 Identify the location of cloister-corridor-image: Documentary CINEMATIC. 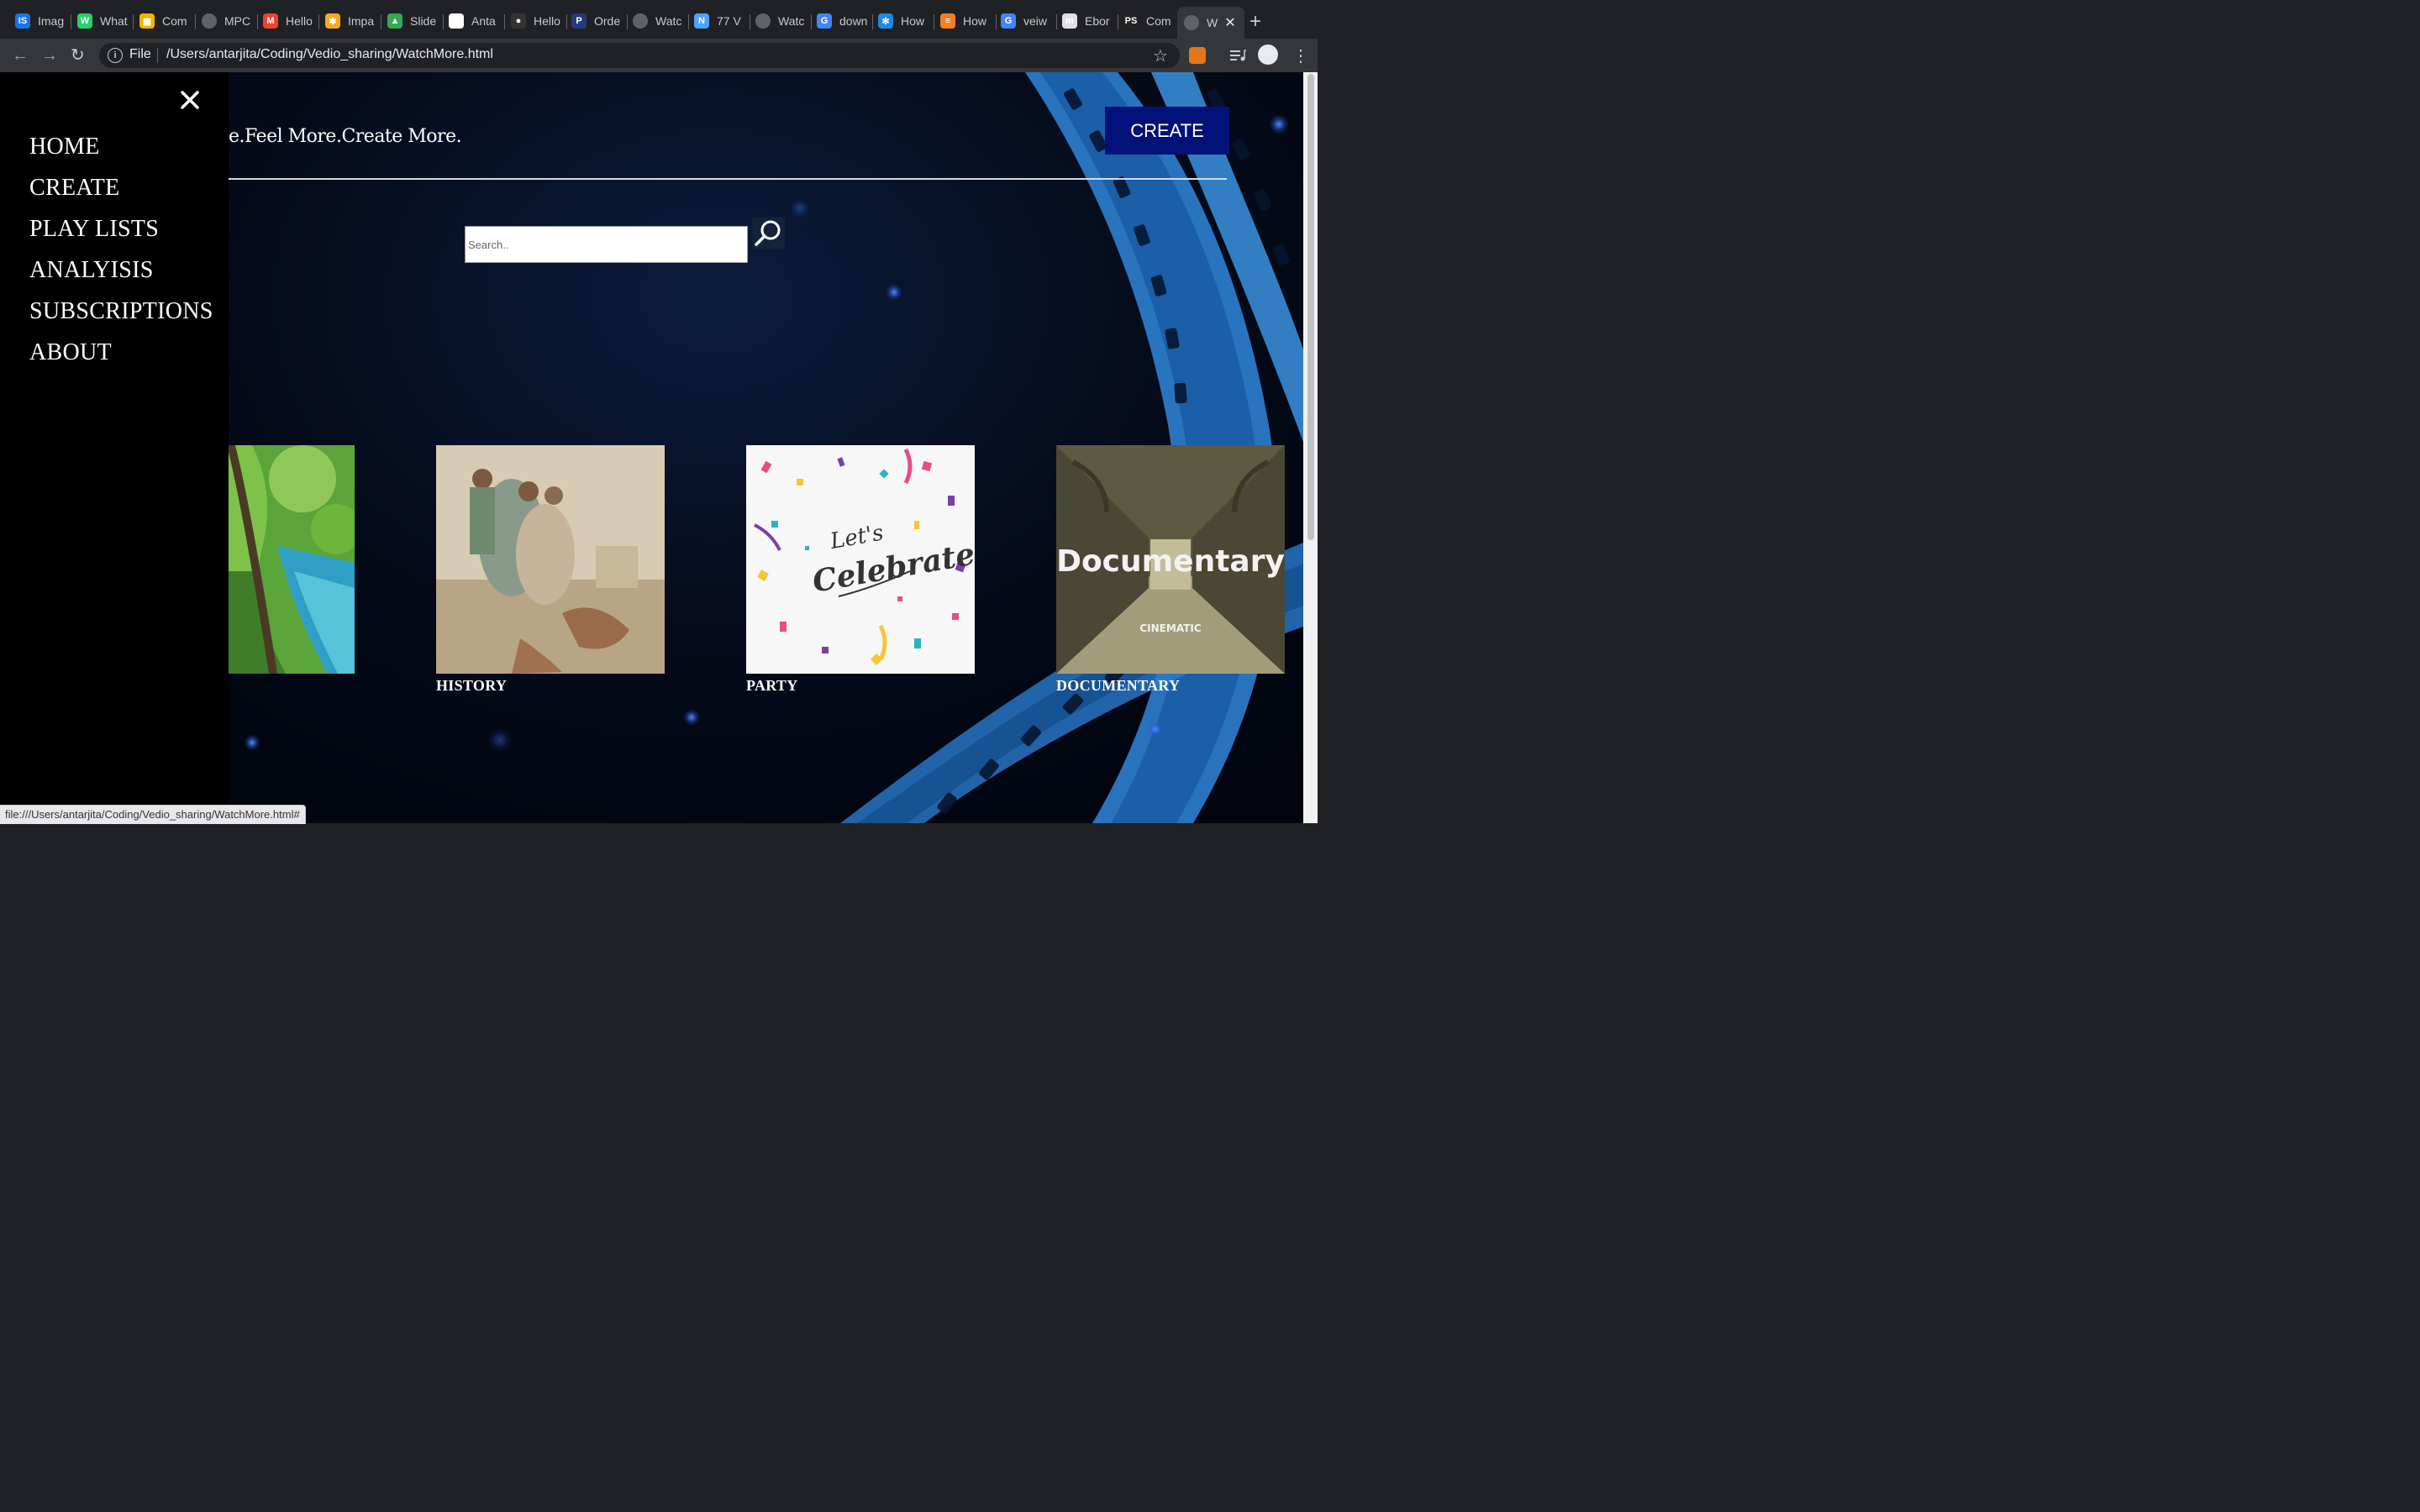
(1170, 559).